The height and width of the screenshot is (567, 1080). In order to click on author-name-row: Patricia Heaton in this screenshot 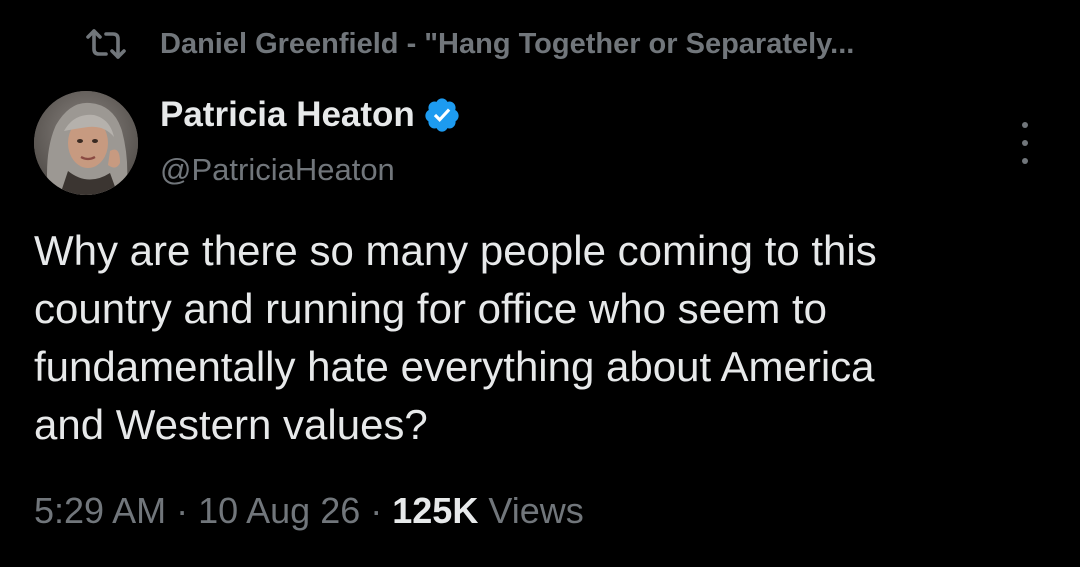, I will do `click(310, 115)`.